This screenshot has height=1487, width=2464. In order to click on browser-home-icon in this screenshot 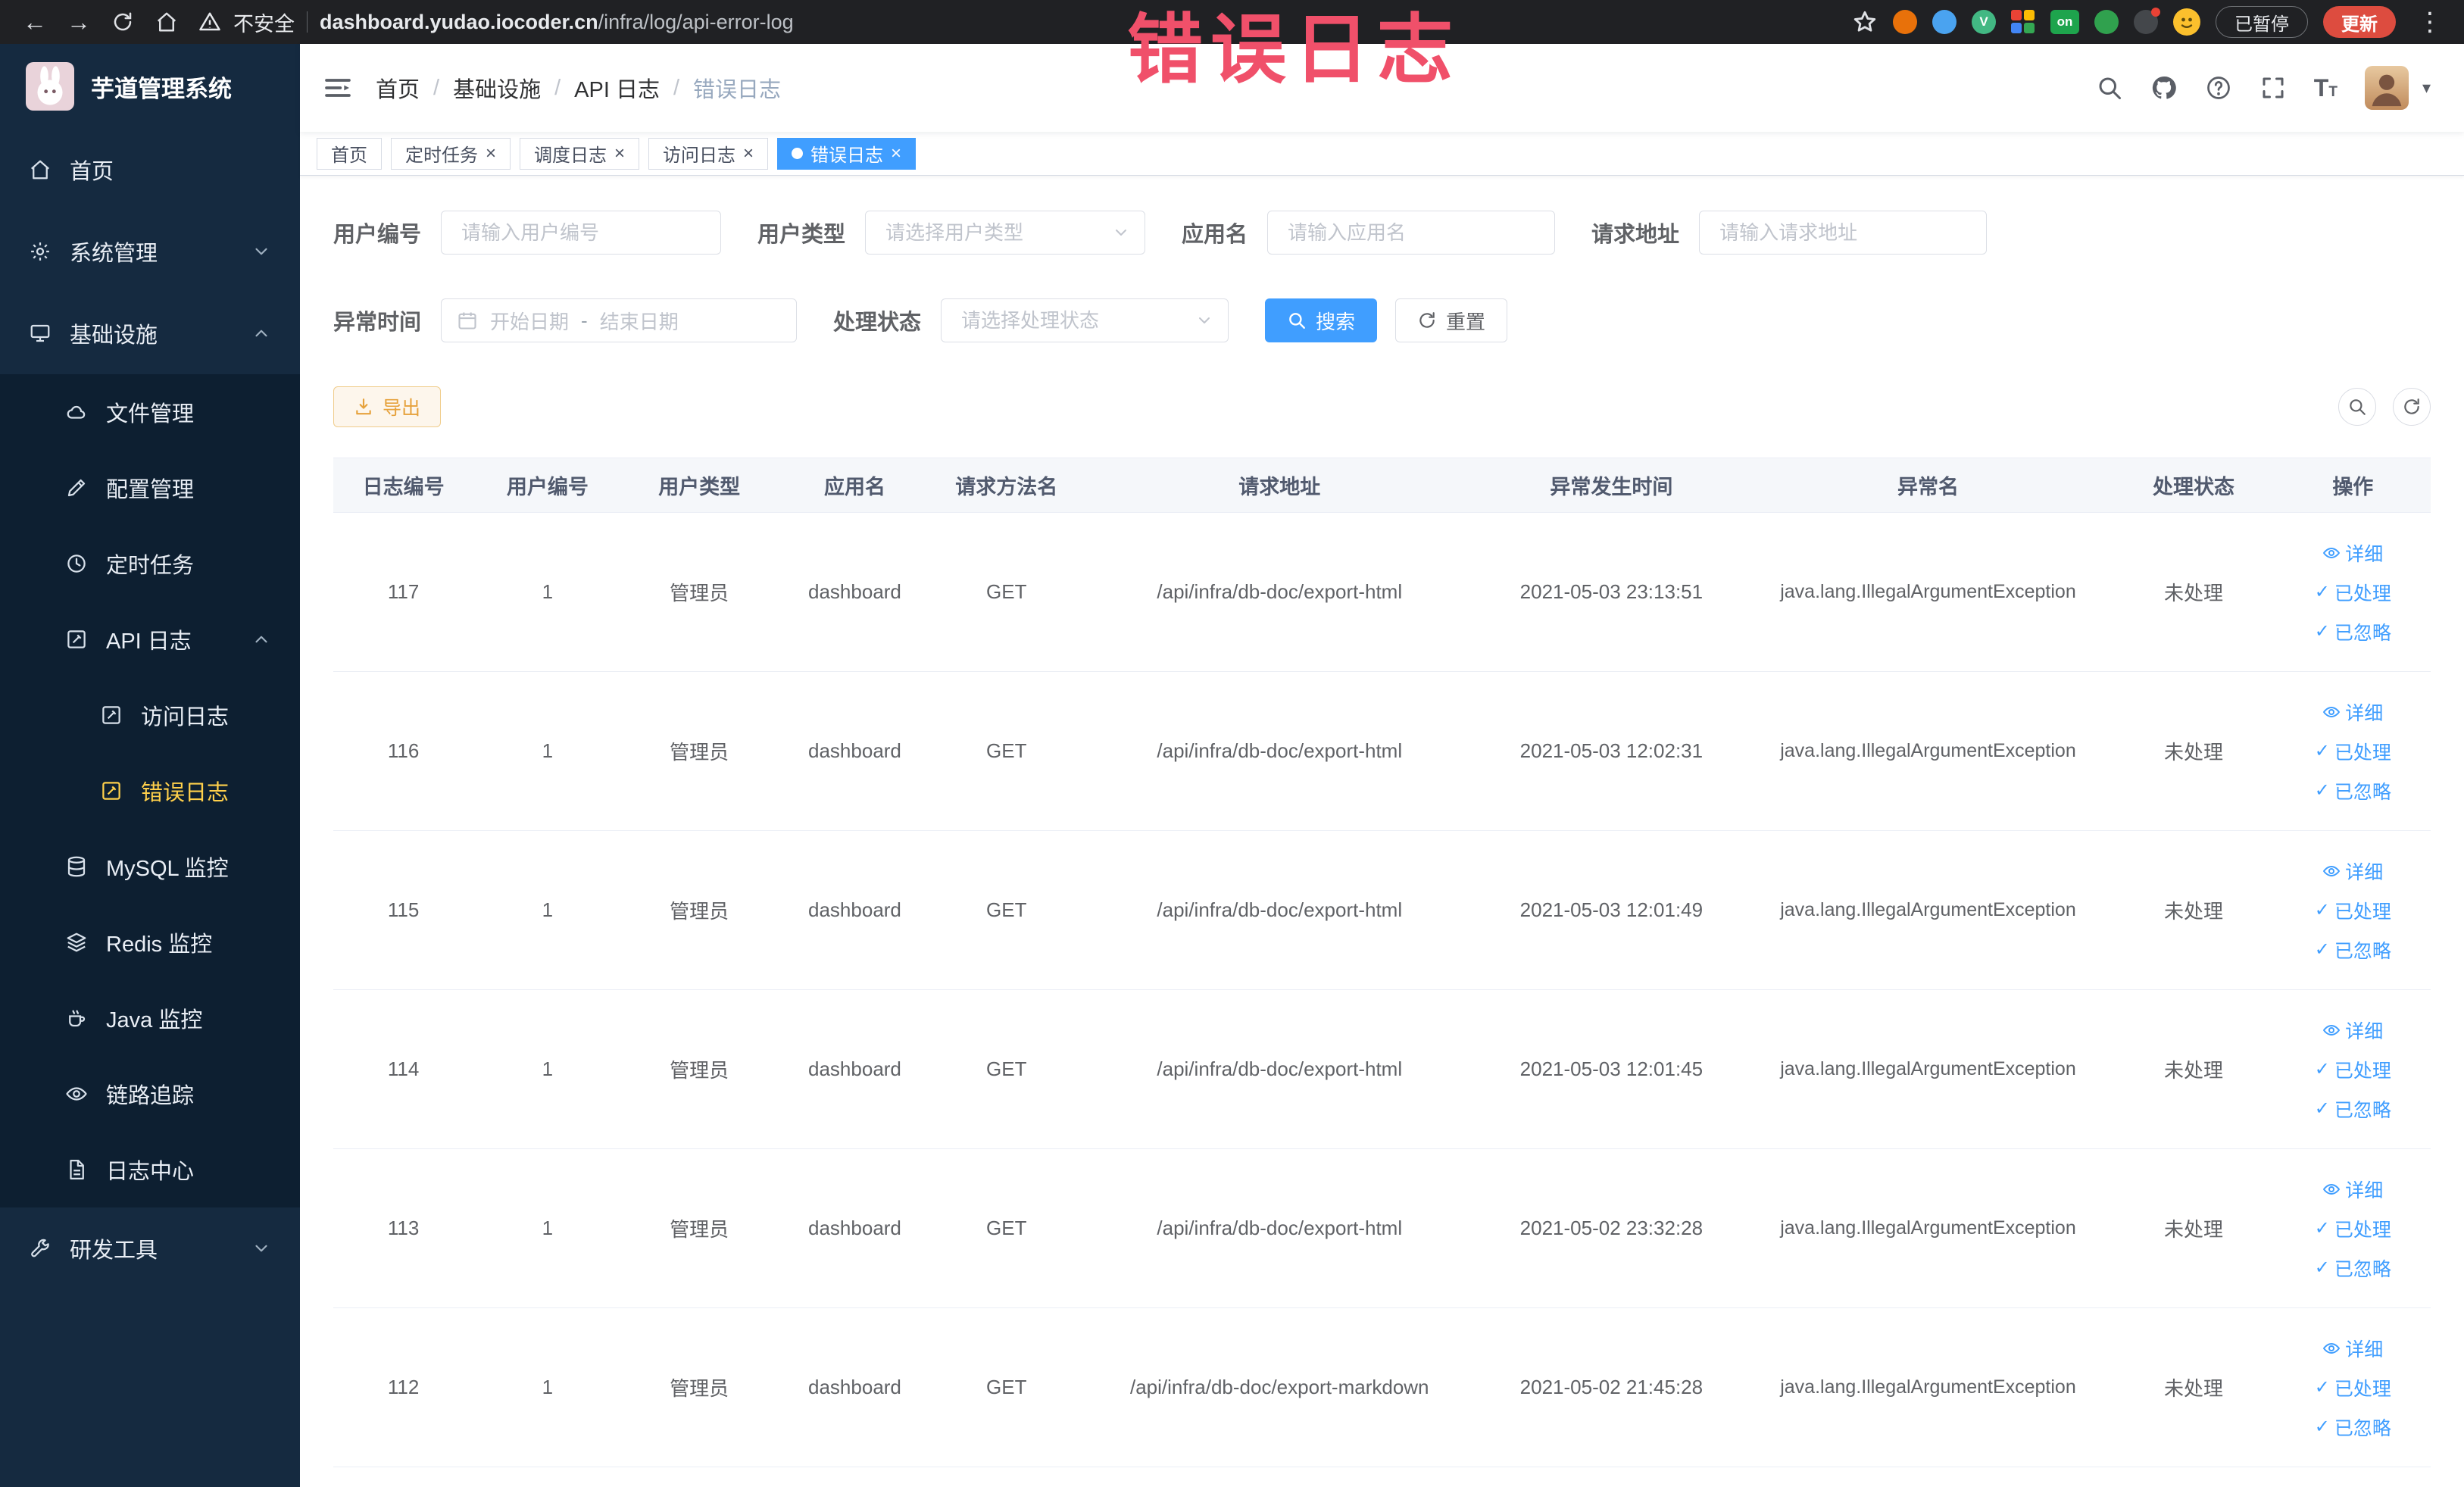, I will do `click(166, 22)`.